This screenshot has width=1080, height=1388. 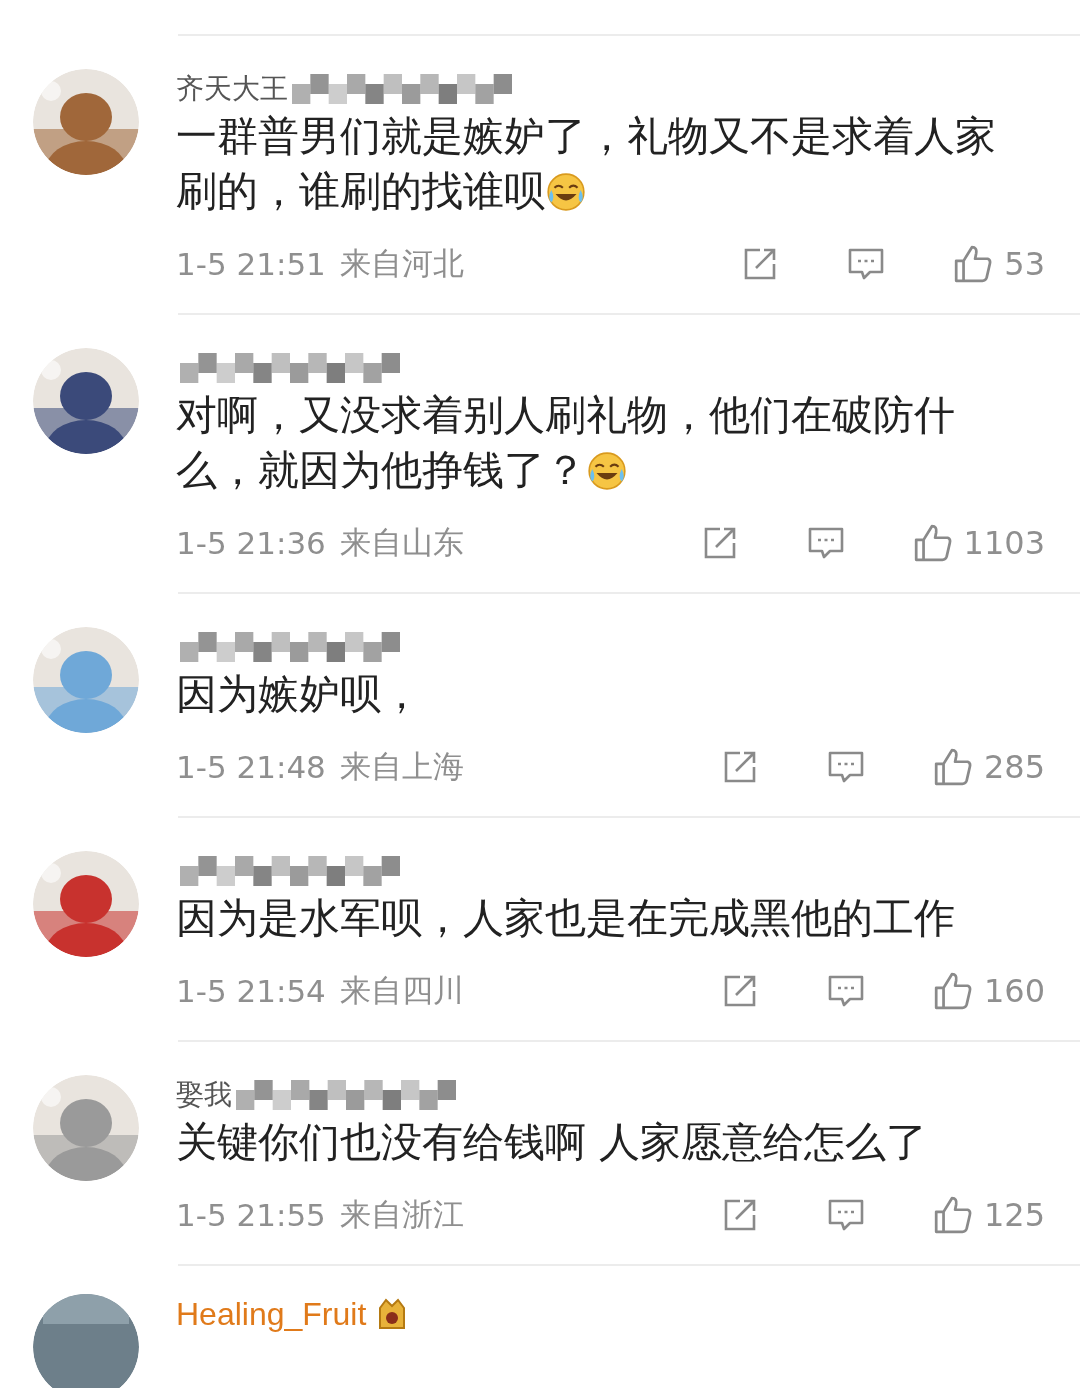 What do you see at coordinates (401, 263) in the screenshot?
I see `comment-location: 来自河北` at bounding box center [401, 263].